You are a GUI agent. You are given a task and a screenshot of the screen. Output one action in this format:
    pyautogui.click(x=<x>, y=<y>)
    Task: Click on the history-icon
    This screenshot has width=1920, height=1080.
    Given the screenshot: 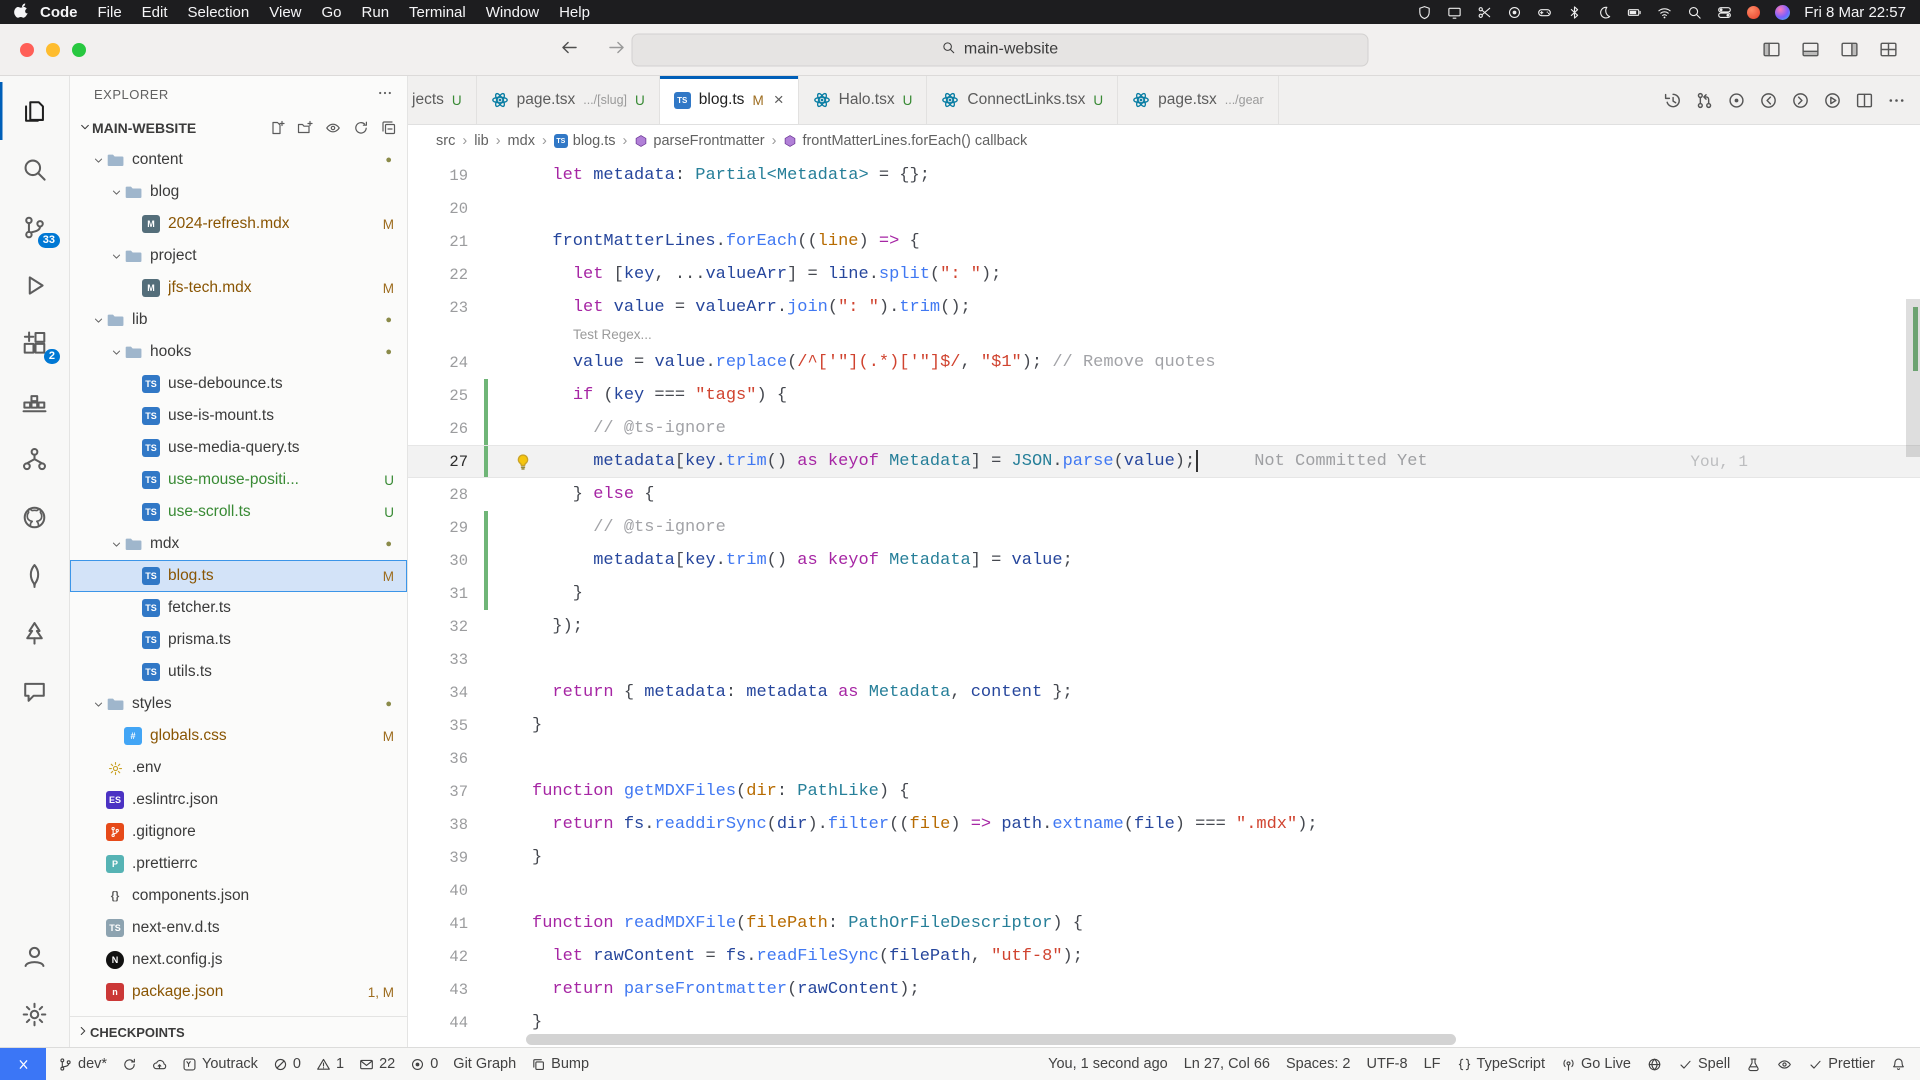 What is the action you would take?
    pyautogui.click(x=1672, y=100)
    